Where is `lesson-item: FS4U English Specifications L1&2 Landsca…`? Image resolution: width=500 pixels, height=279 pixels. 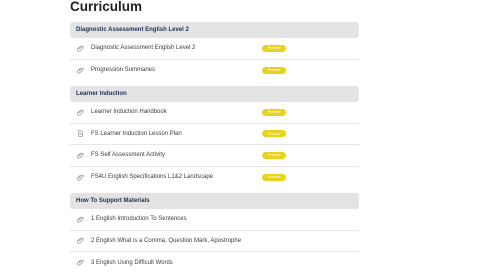 lesson-item: FS4U English Specifications L1&2 Landsca… is located at coordinates (214, 178).